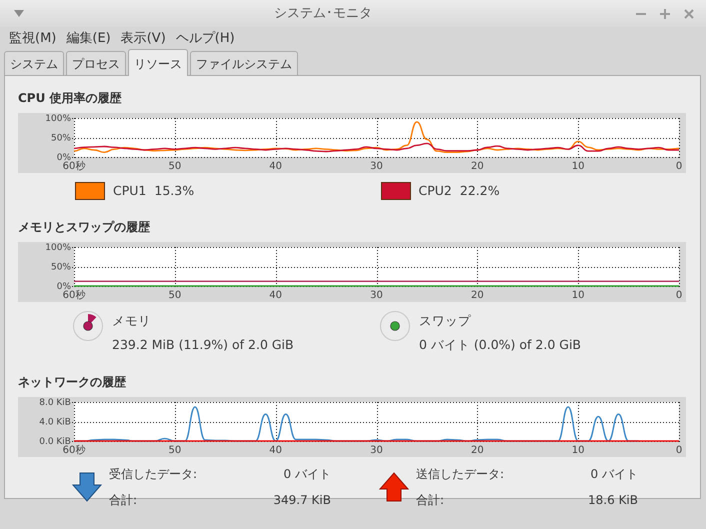 The image size is (706, 529). Describe the element at coordinates (143, 39) in the screenshot. I see `menu-item: 表示(V)` at that location.